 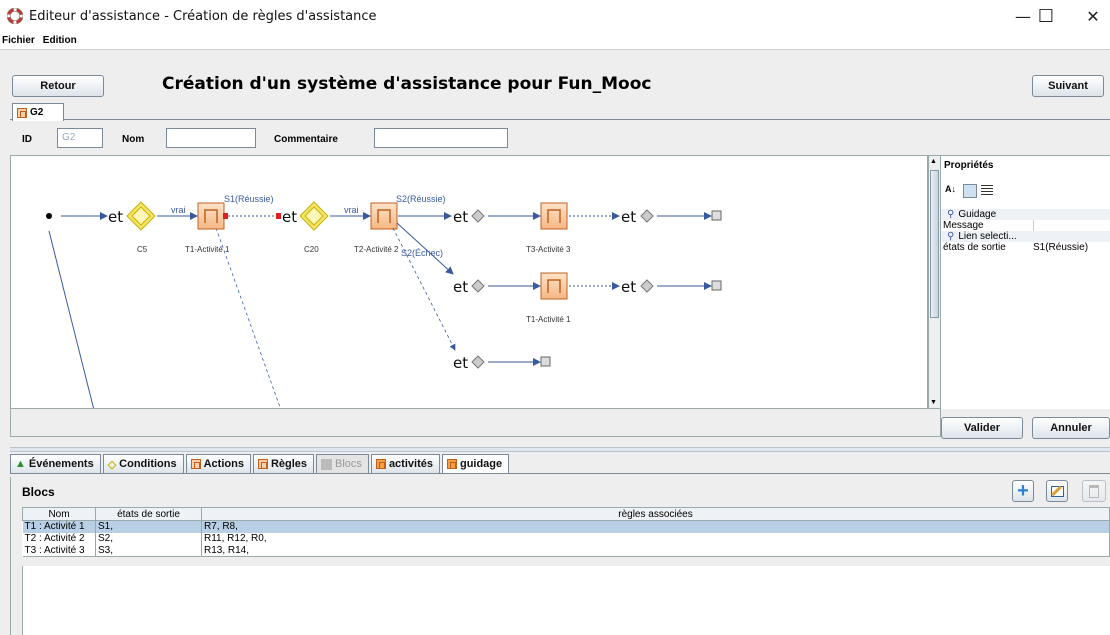 I want to click on cell-etats: S2,, so click(x=148, y=538).